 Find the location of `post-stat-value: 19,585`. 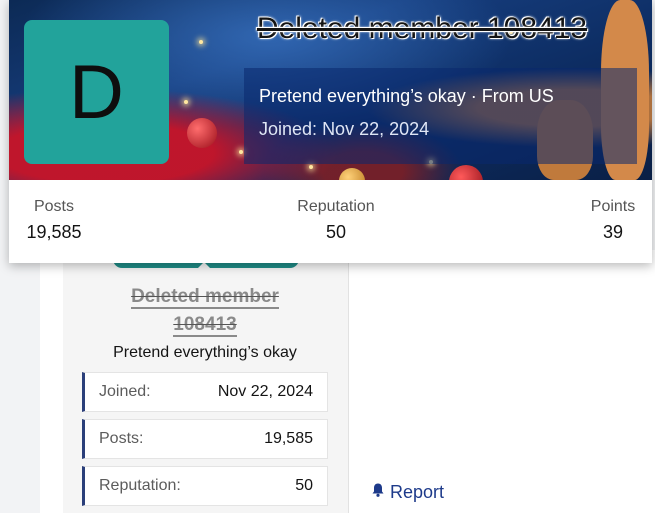

post-stat-value: 19,585 is located at coordinates (288, 438).